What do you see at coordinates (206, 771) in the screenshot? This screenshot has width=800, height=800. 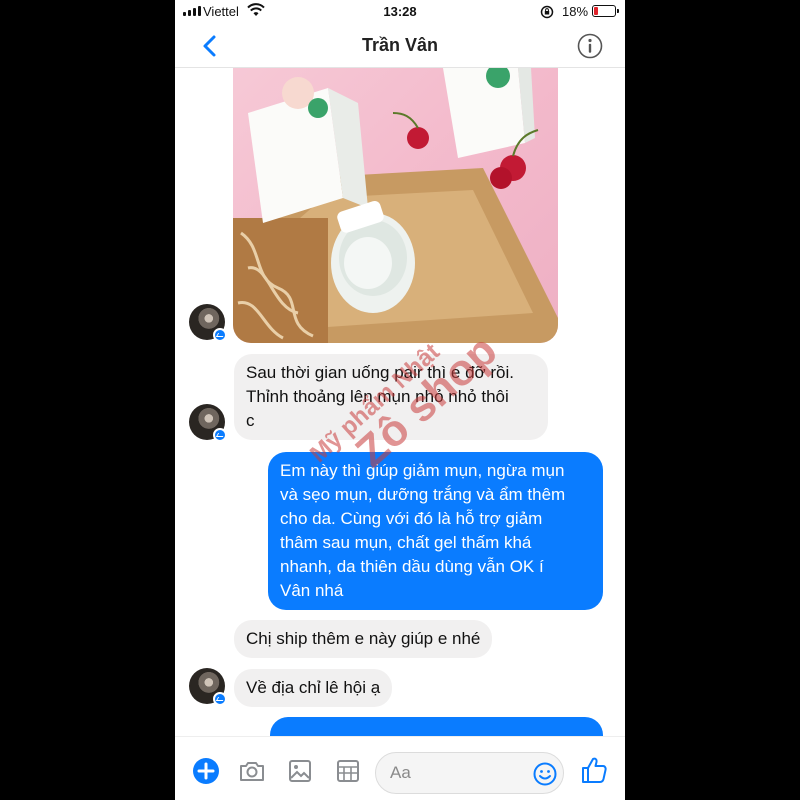 I see `plus-icon` at bounding box center [206, 771].